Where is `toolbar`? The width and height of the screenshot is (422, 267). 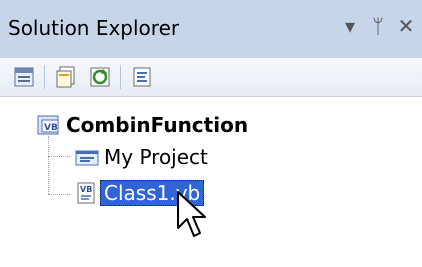
toolbar is located at coordinates (211, 77).